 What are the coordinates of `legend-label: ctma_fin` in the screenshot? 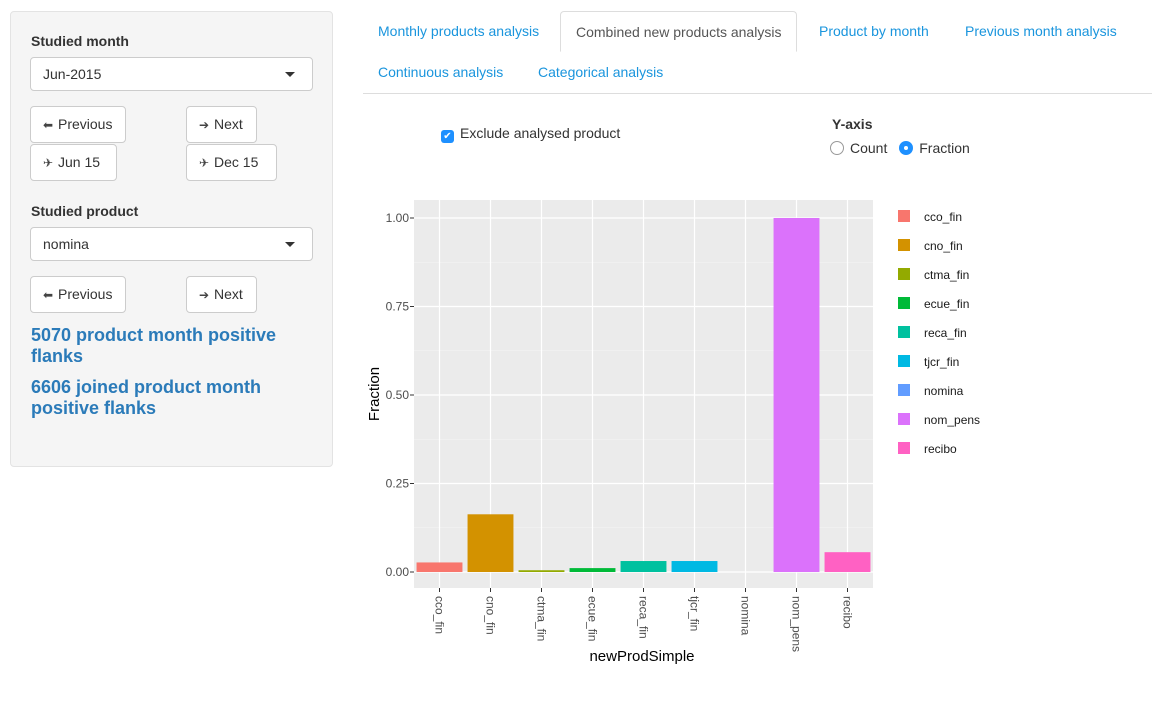 It's located at (946, 275).